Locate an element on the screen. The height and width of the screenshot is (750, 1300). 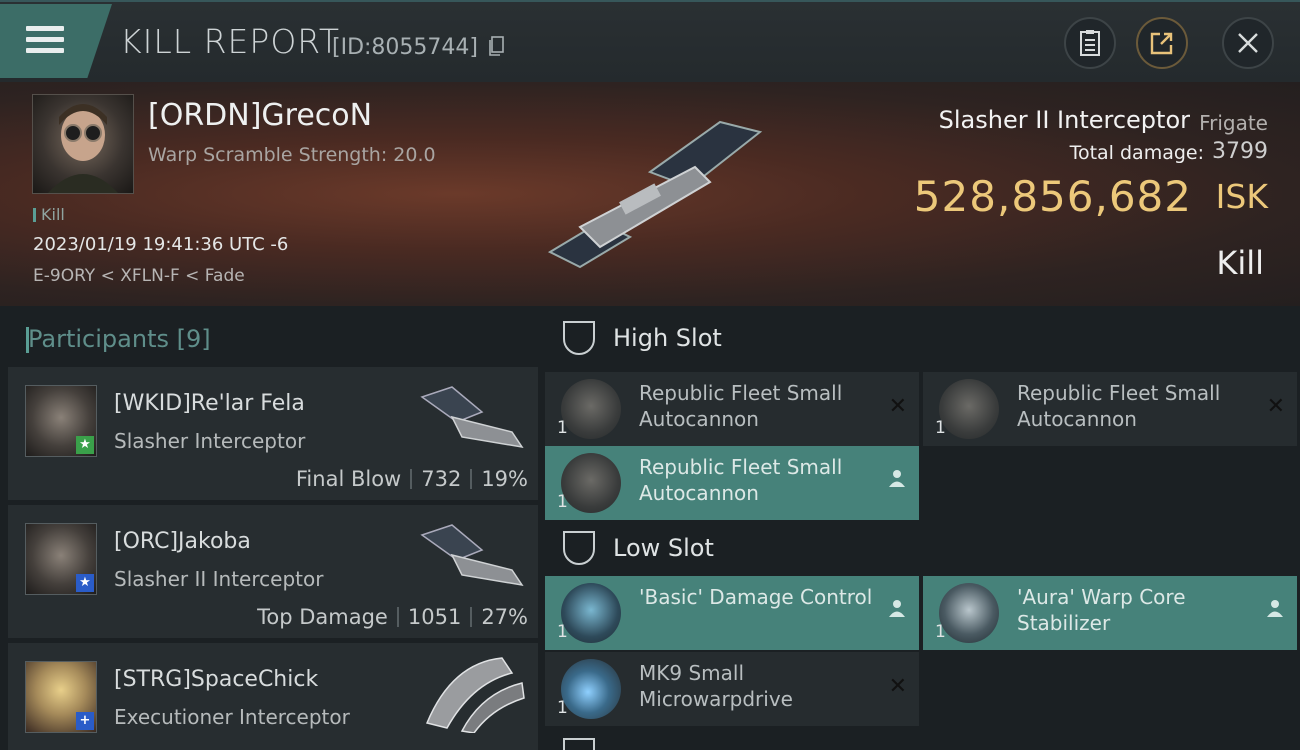
module-item: 1 'Basic' Damage Control is located at coordinates (732, 613).